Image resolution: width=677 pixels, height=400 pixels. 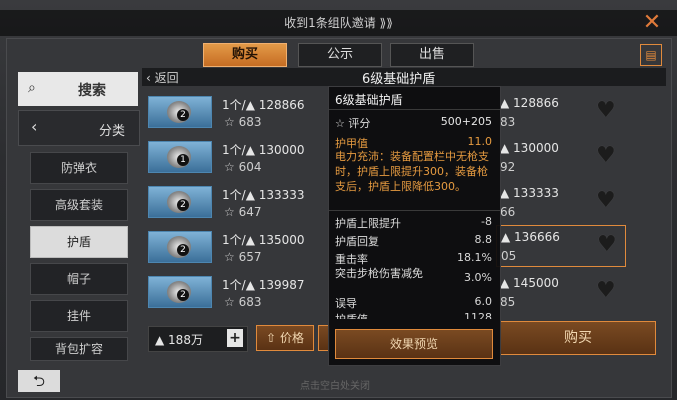 I want to click on notice-text: 收到1条组队邀请 ⟫⟫, so click(x=338, y=23).